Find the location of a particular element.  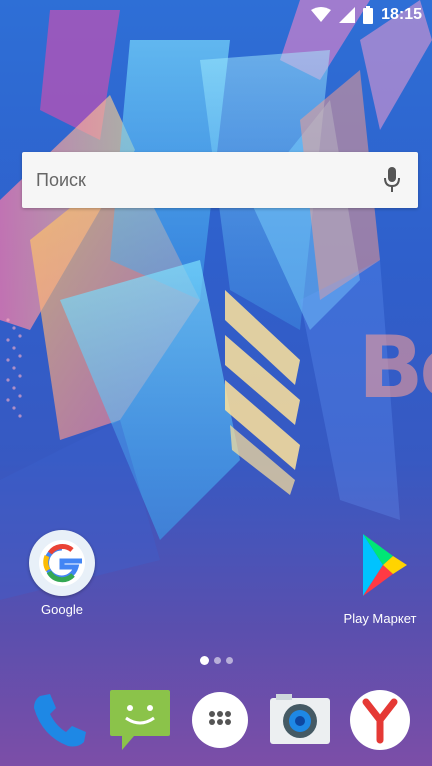

status-bar: 18:15 is located at coordinates (216, 16).